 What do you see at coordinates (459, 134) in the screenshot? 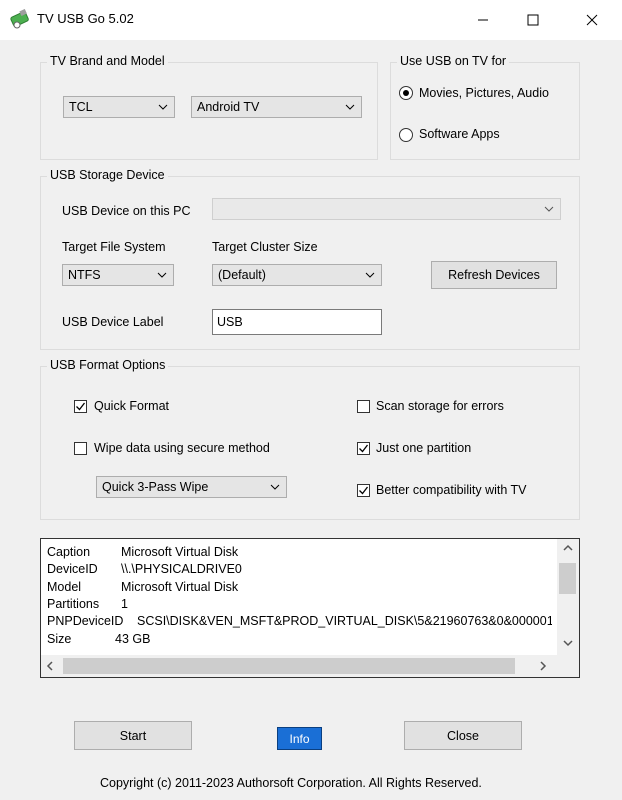
I see `radio-apps-label: Software Apps` at bounding box center [459, 134].